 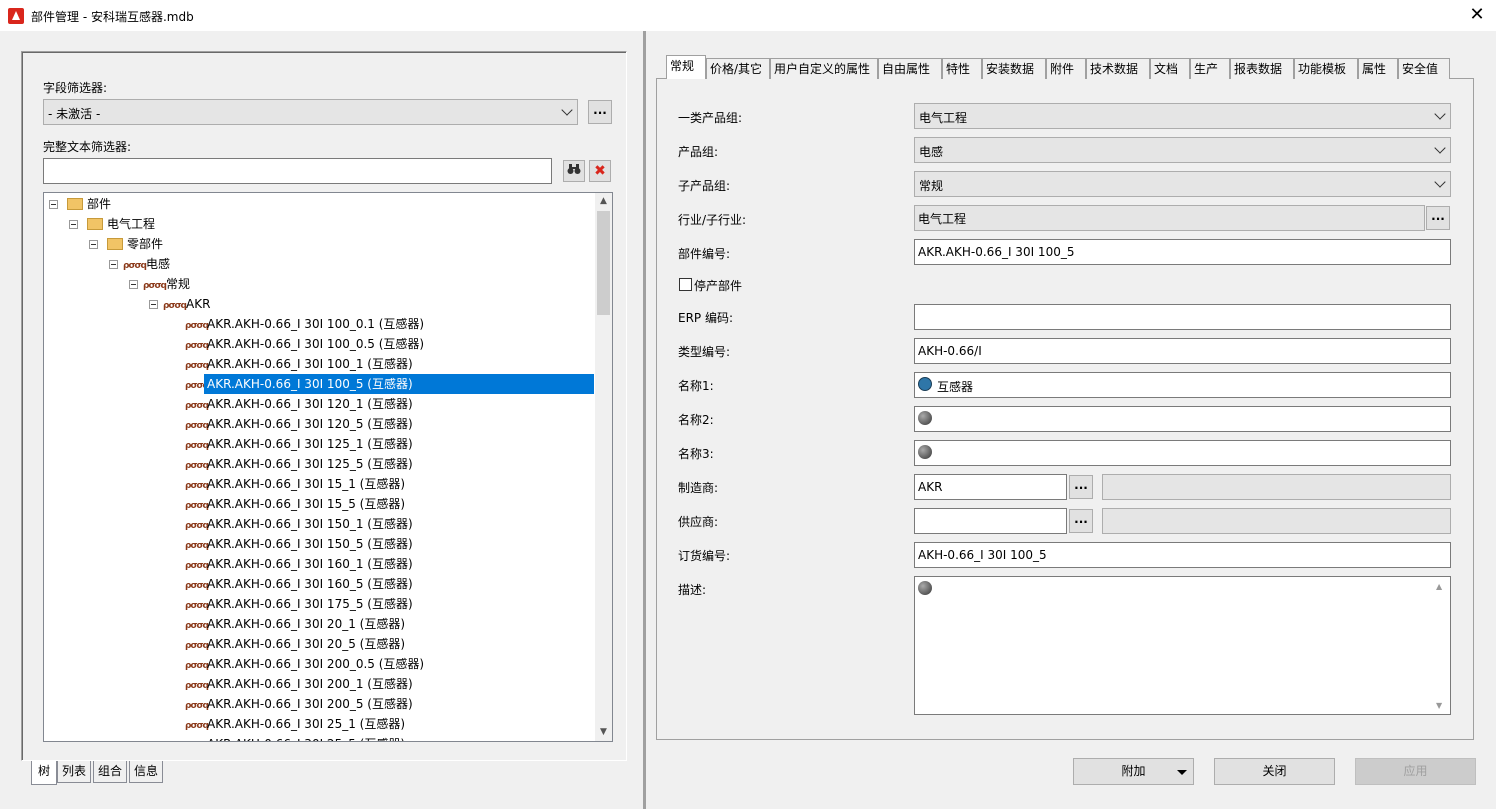 I want to click on panel-splitter, so click(x=644, y=420).